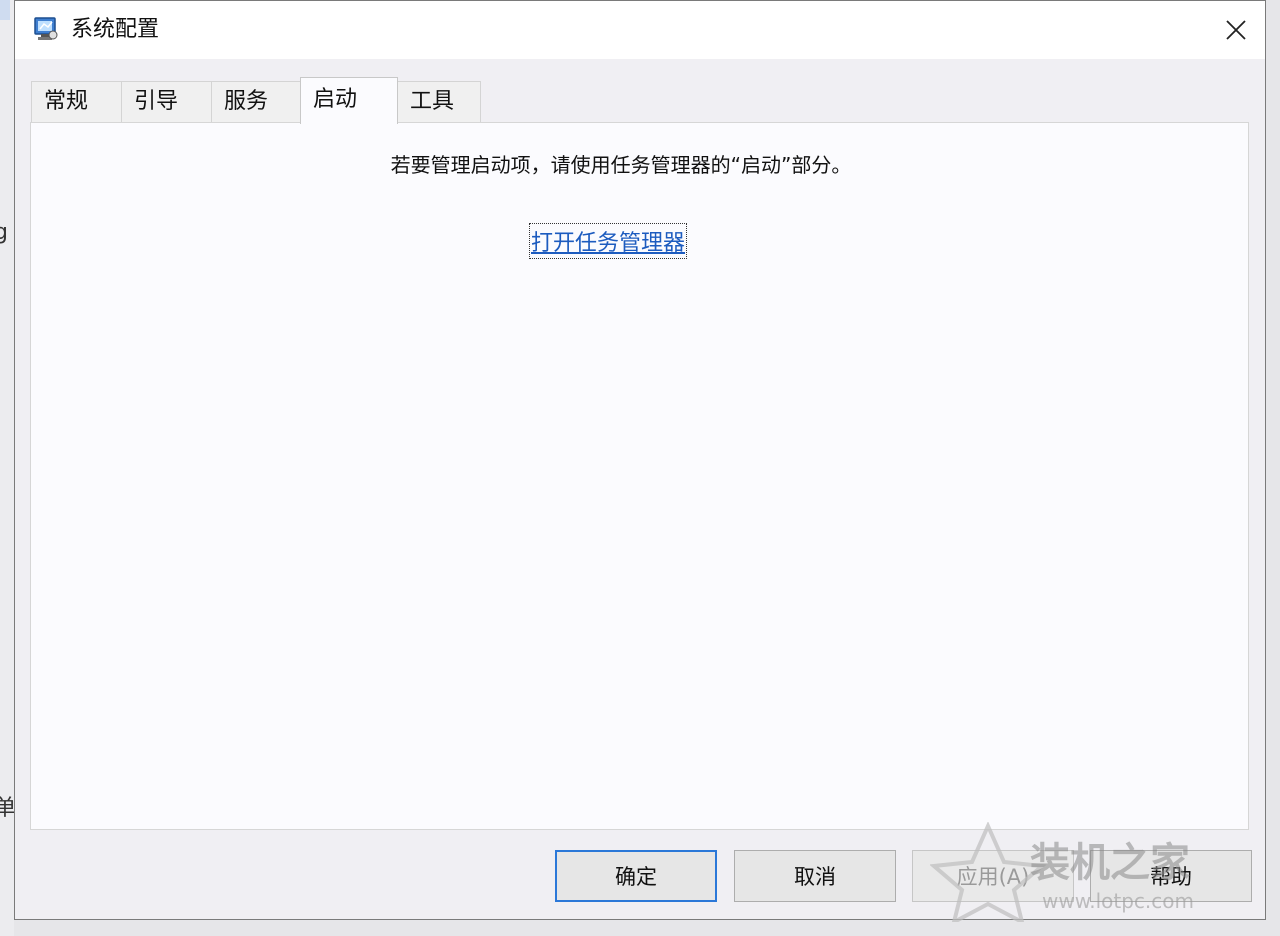 Image resolution: width=1280 pixels, height=936 pixels. I want to click on background-icon-fragment, so click(5, 10).